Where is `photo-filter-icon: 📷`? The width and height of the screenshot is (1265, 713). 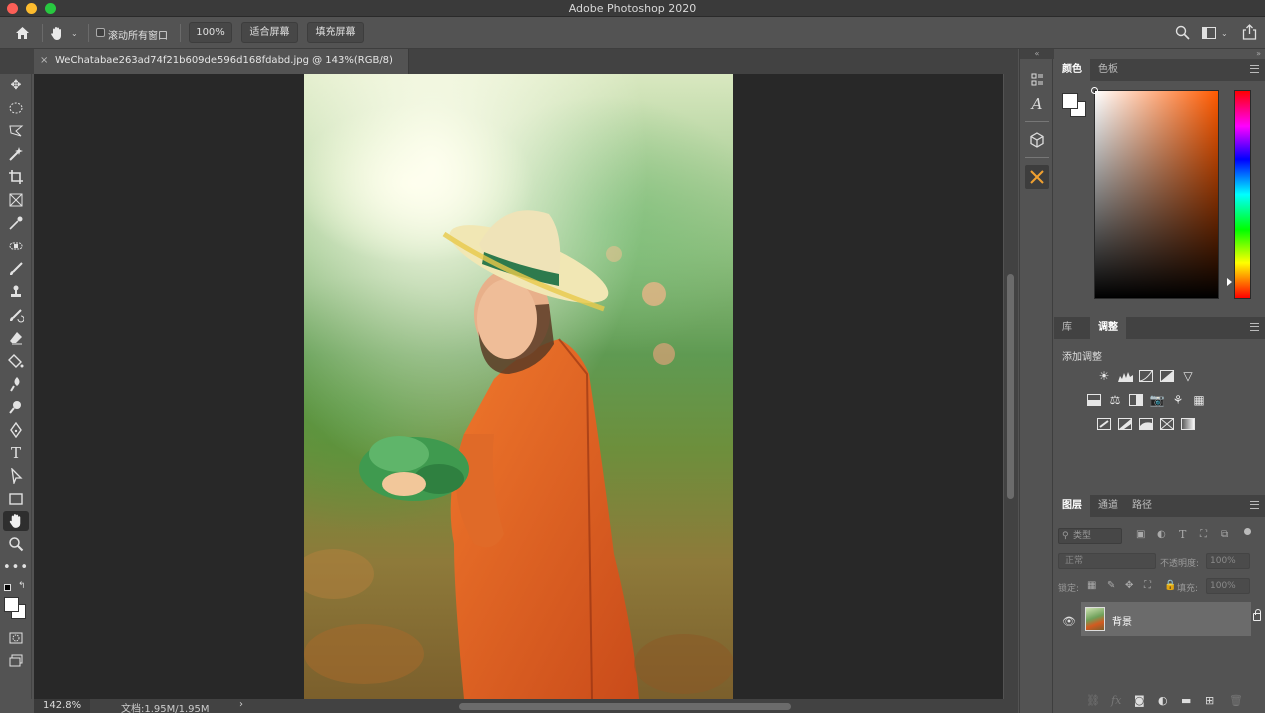
photo-filter-icon: 📷 is located at coordinates (1157, 400).